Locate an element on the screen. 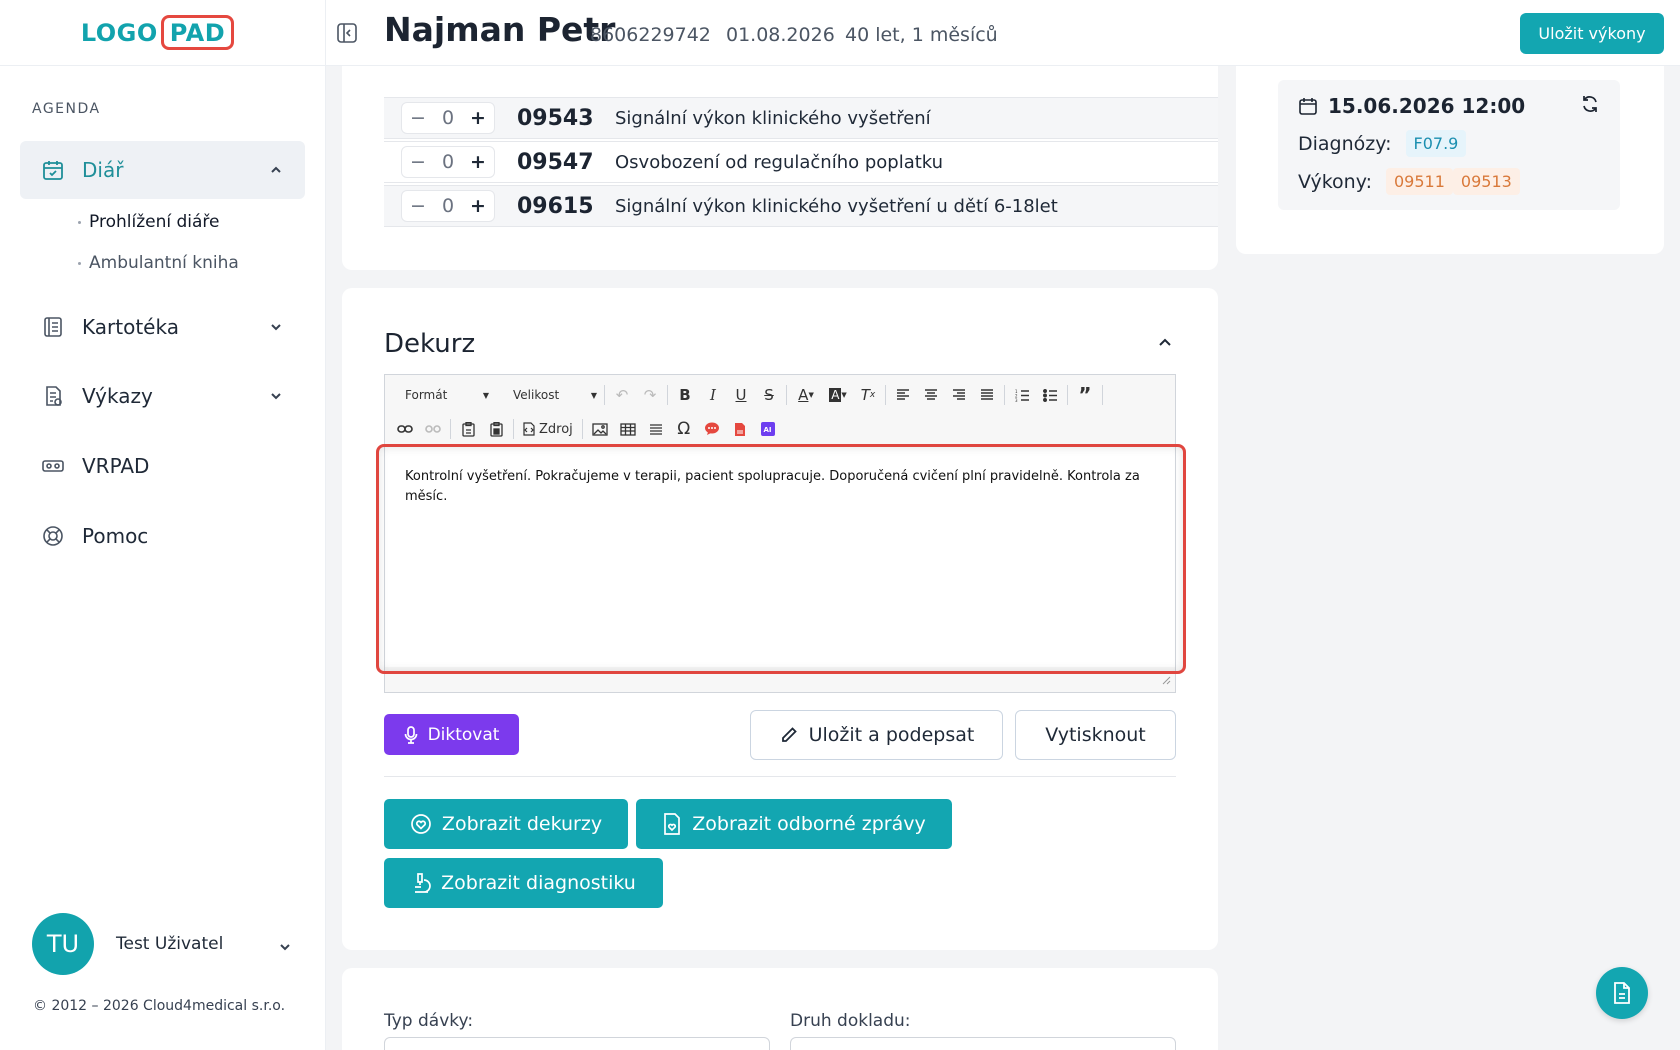 This screenshot has height=1050, width=1680. dictate-button-label: Diktovat is located at coordinates (463, 734).